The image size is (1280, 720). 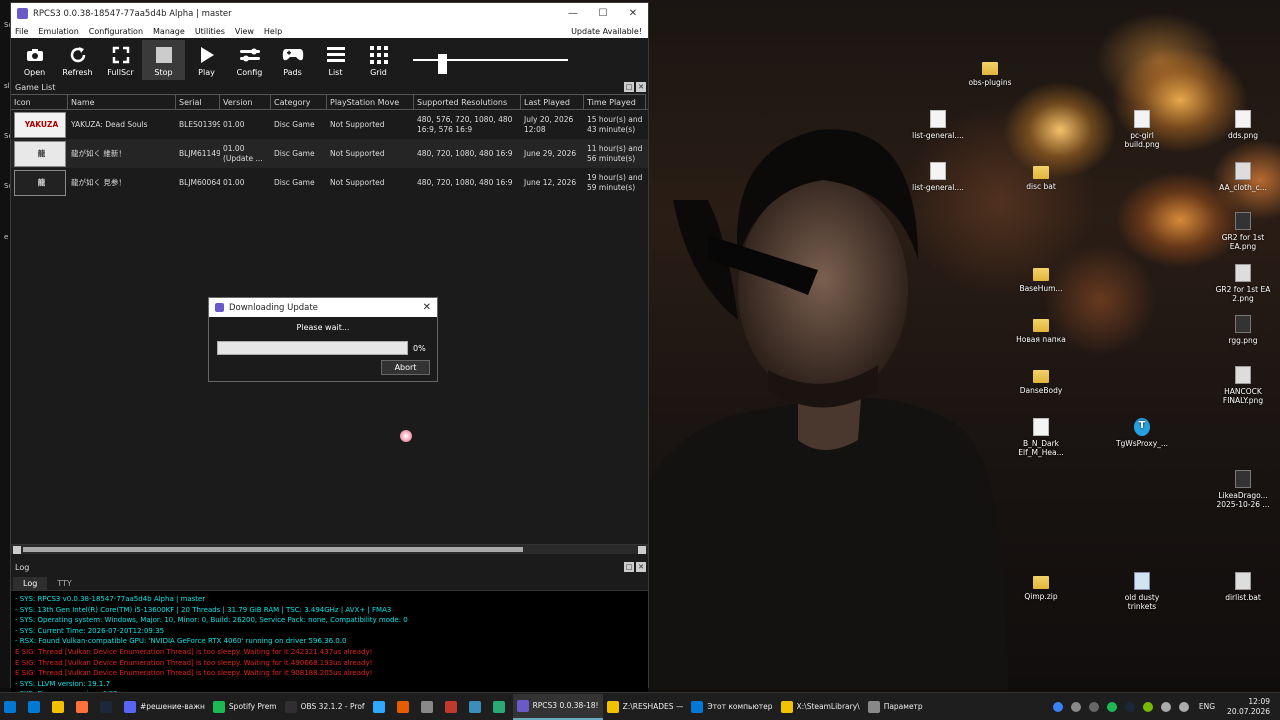 I want to click on menu-configuration: Configuration, so click(x=116, y=31).